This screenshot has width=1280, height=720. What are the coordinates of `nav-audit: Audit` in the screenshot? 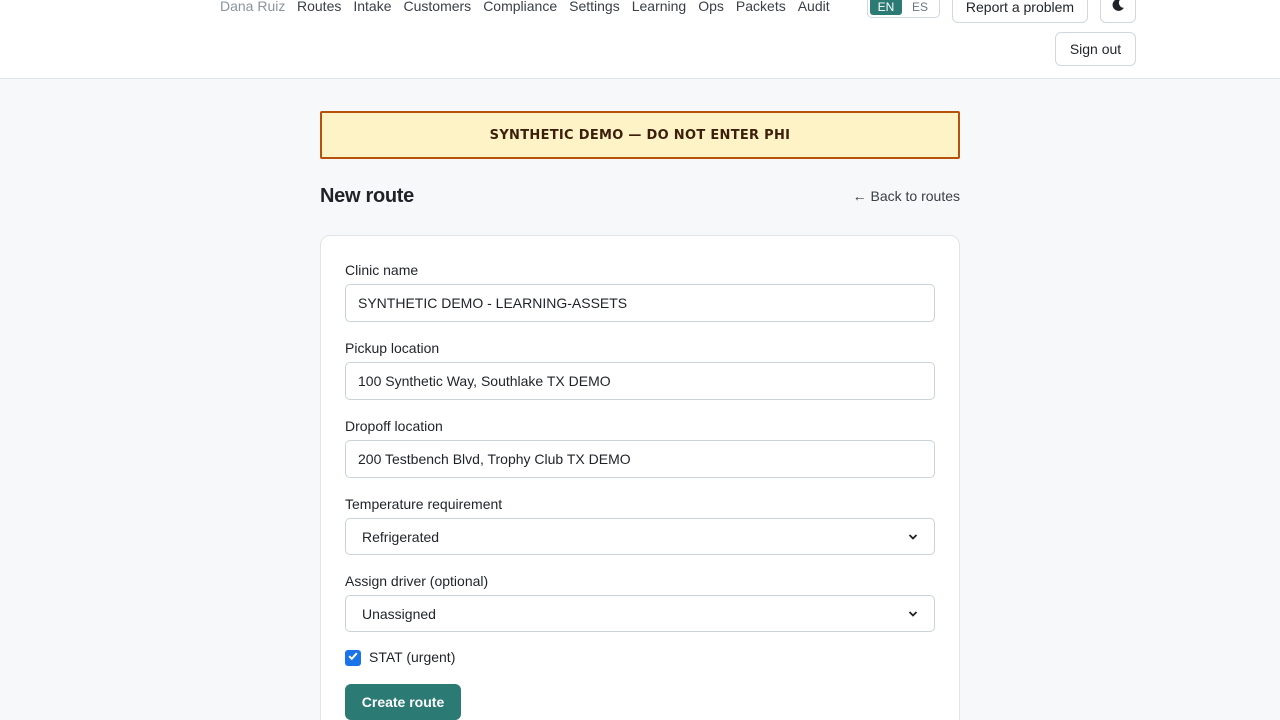 It's located at (814, 7).